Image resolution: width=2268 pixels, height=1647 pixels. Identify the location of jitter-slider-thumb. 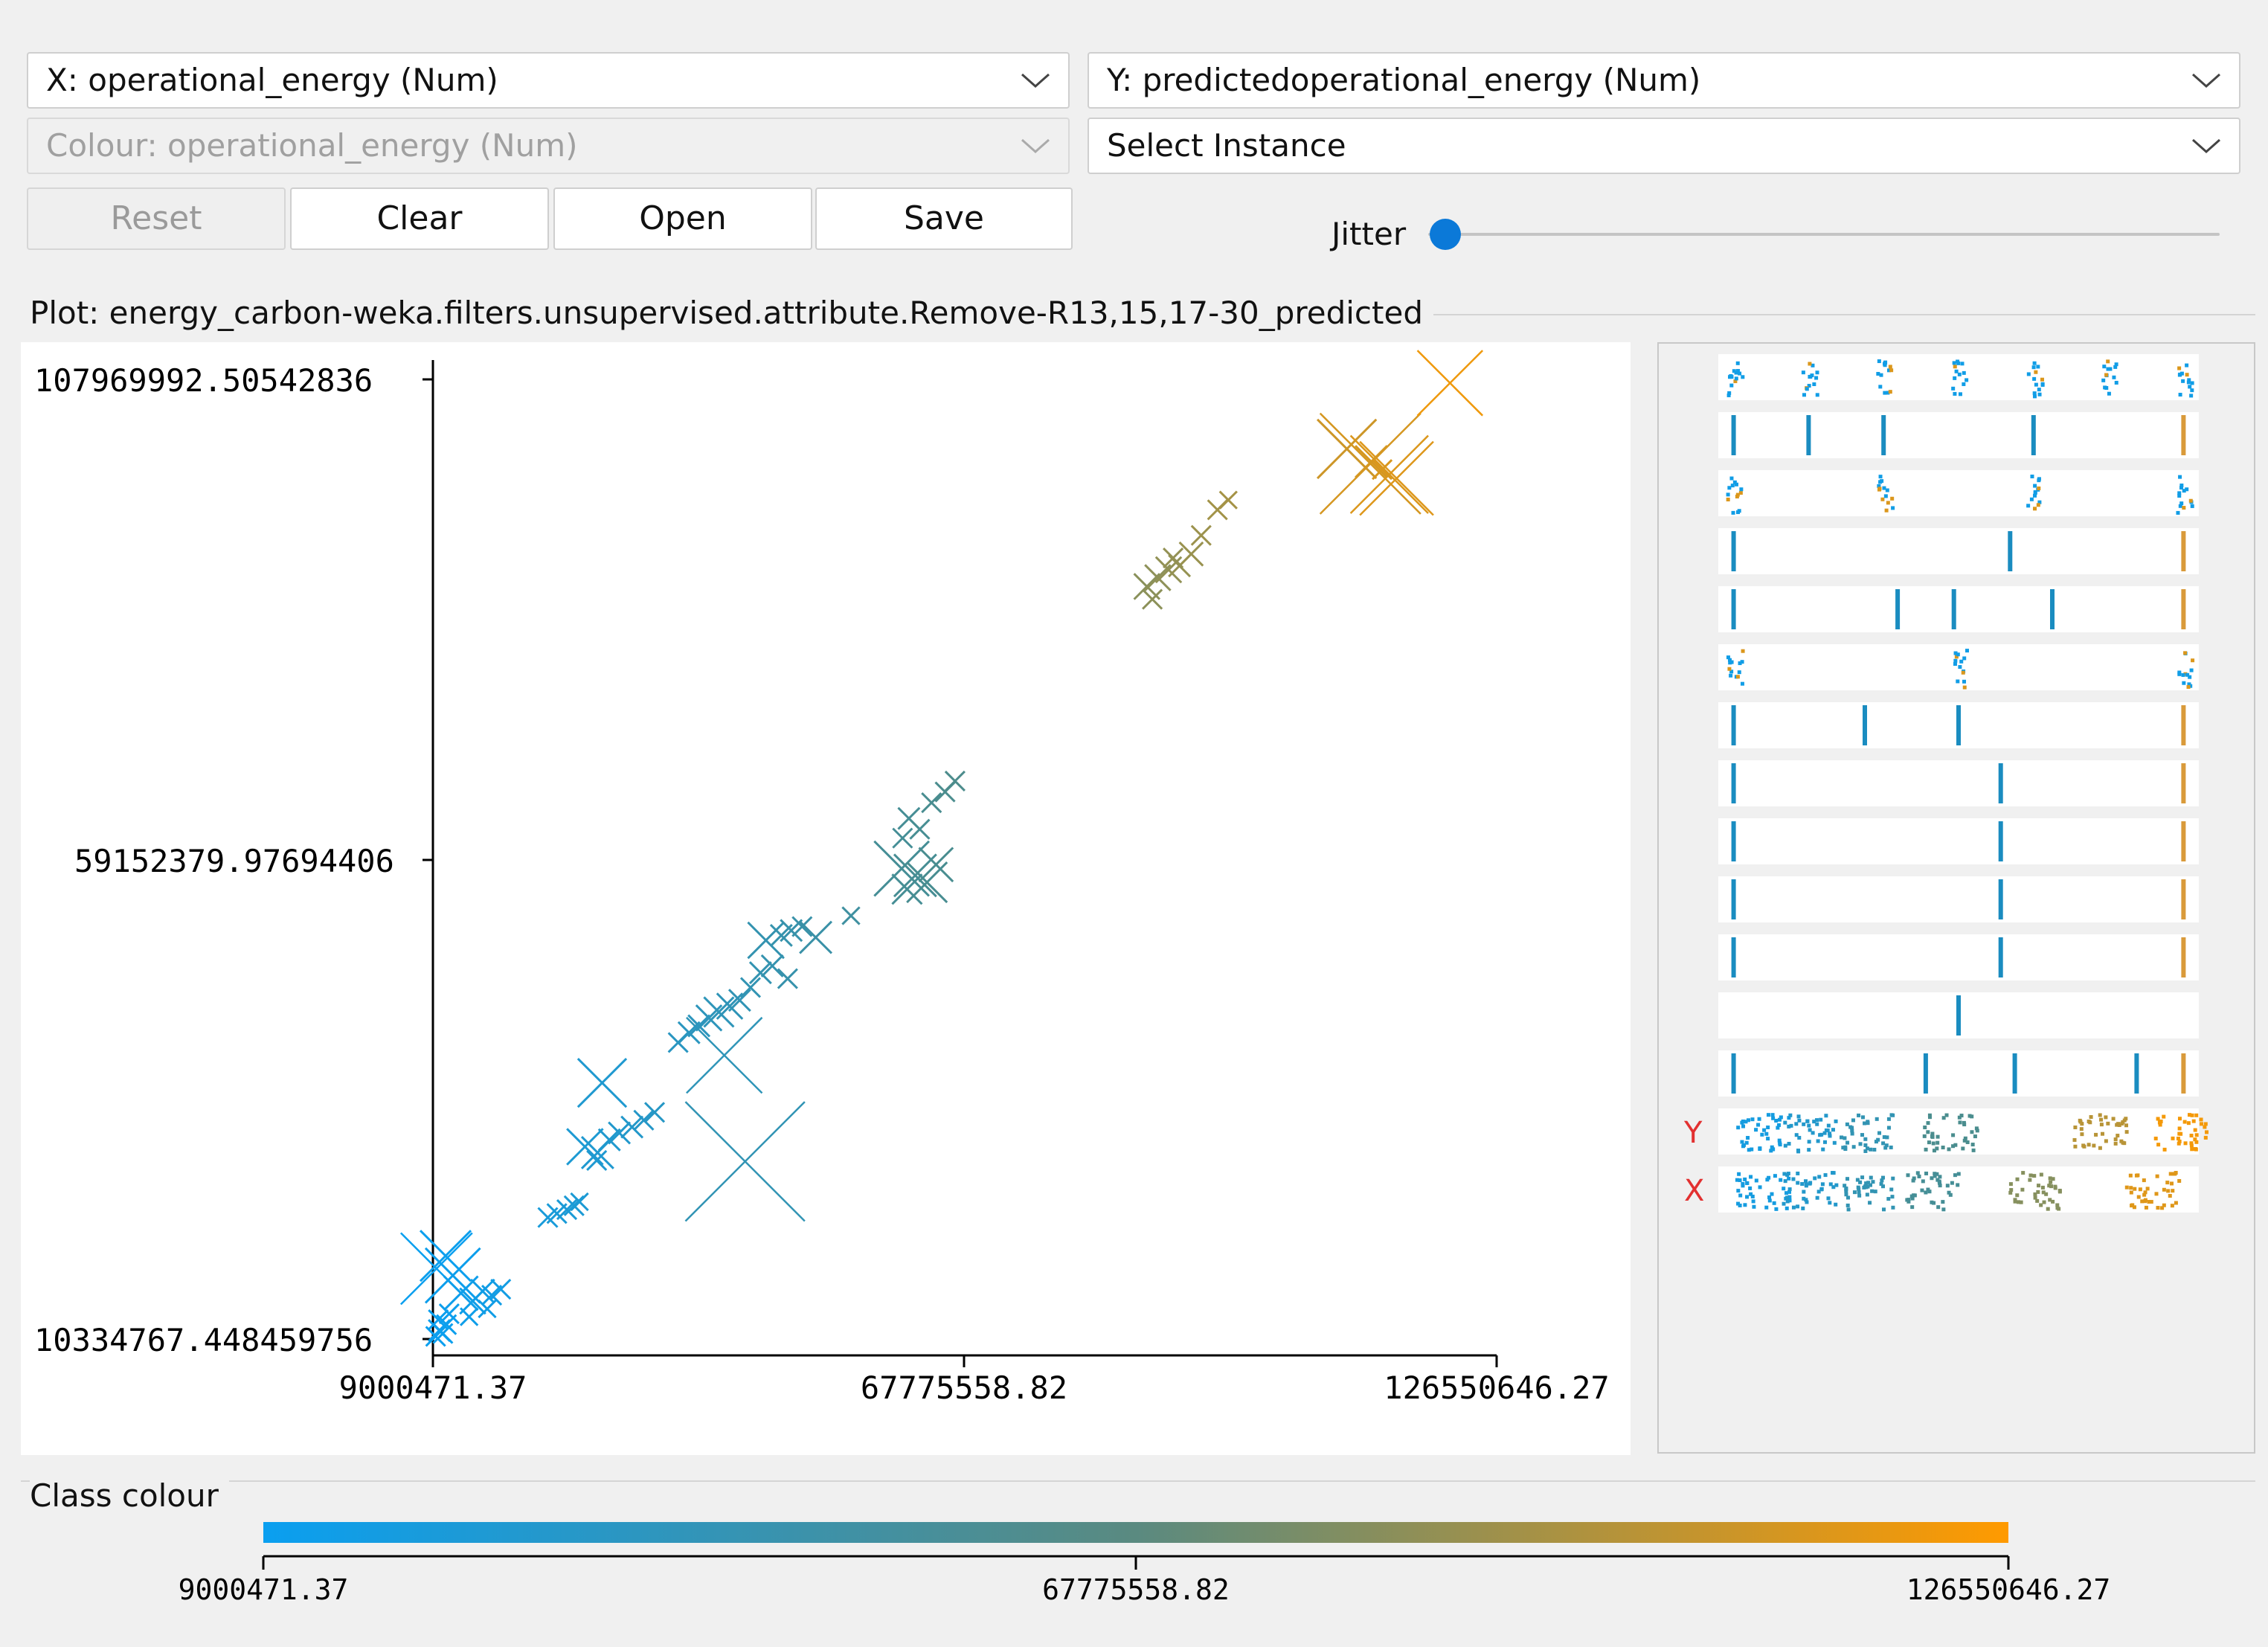
(1445, 234).